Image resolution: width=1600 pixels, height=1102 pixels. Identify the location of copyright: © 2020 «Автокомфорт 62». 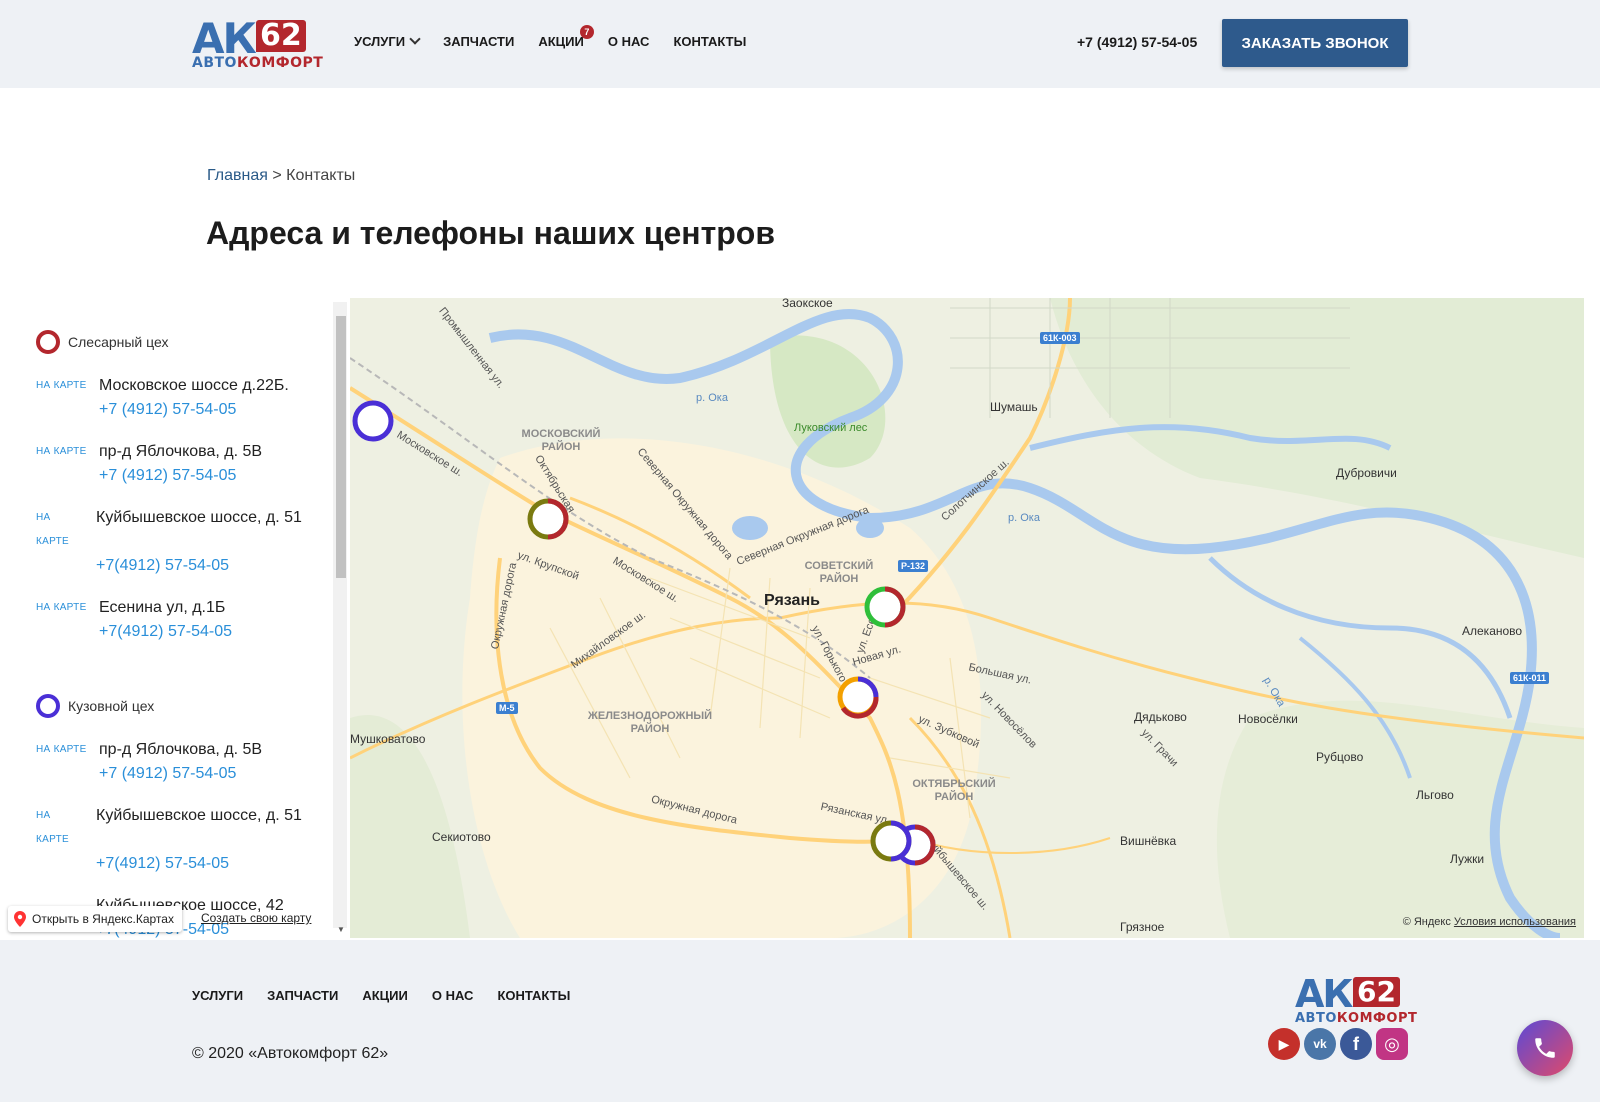
(290, 1053).